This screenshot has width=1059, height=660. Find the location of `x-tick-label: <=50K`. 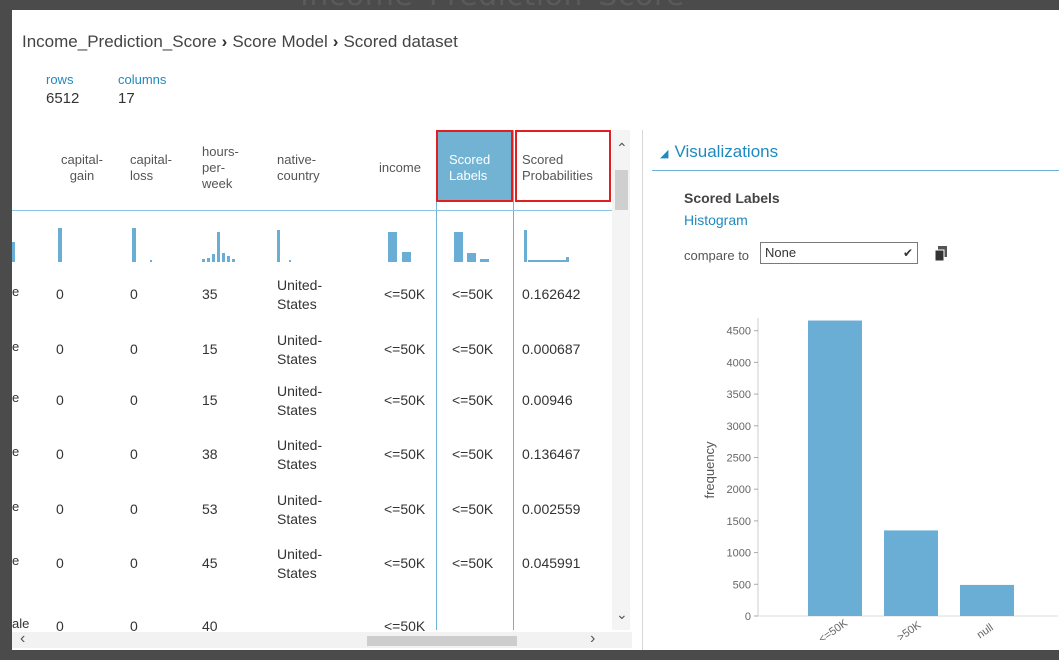

x-tick-label: <=50K is located at coordinates (834, 628).